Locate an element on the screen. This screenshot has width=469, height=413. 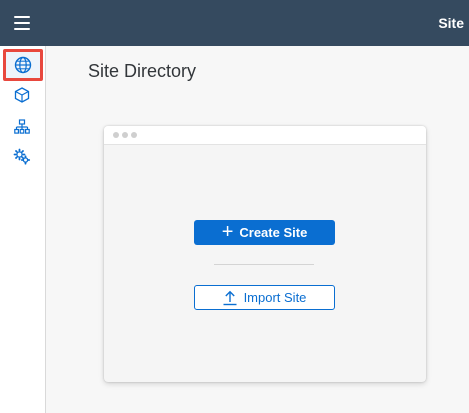
import-site-label: Import Site is located at coordinates (275, 297).